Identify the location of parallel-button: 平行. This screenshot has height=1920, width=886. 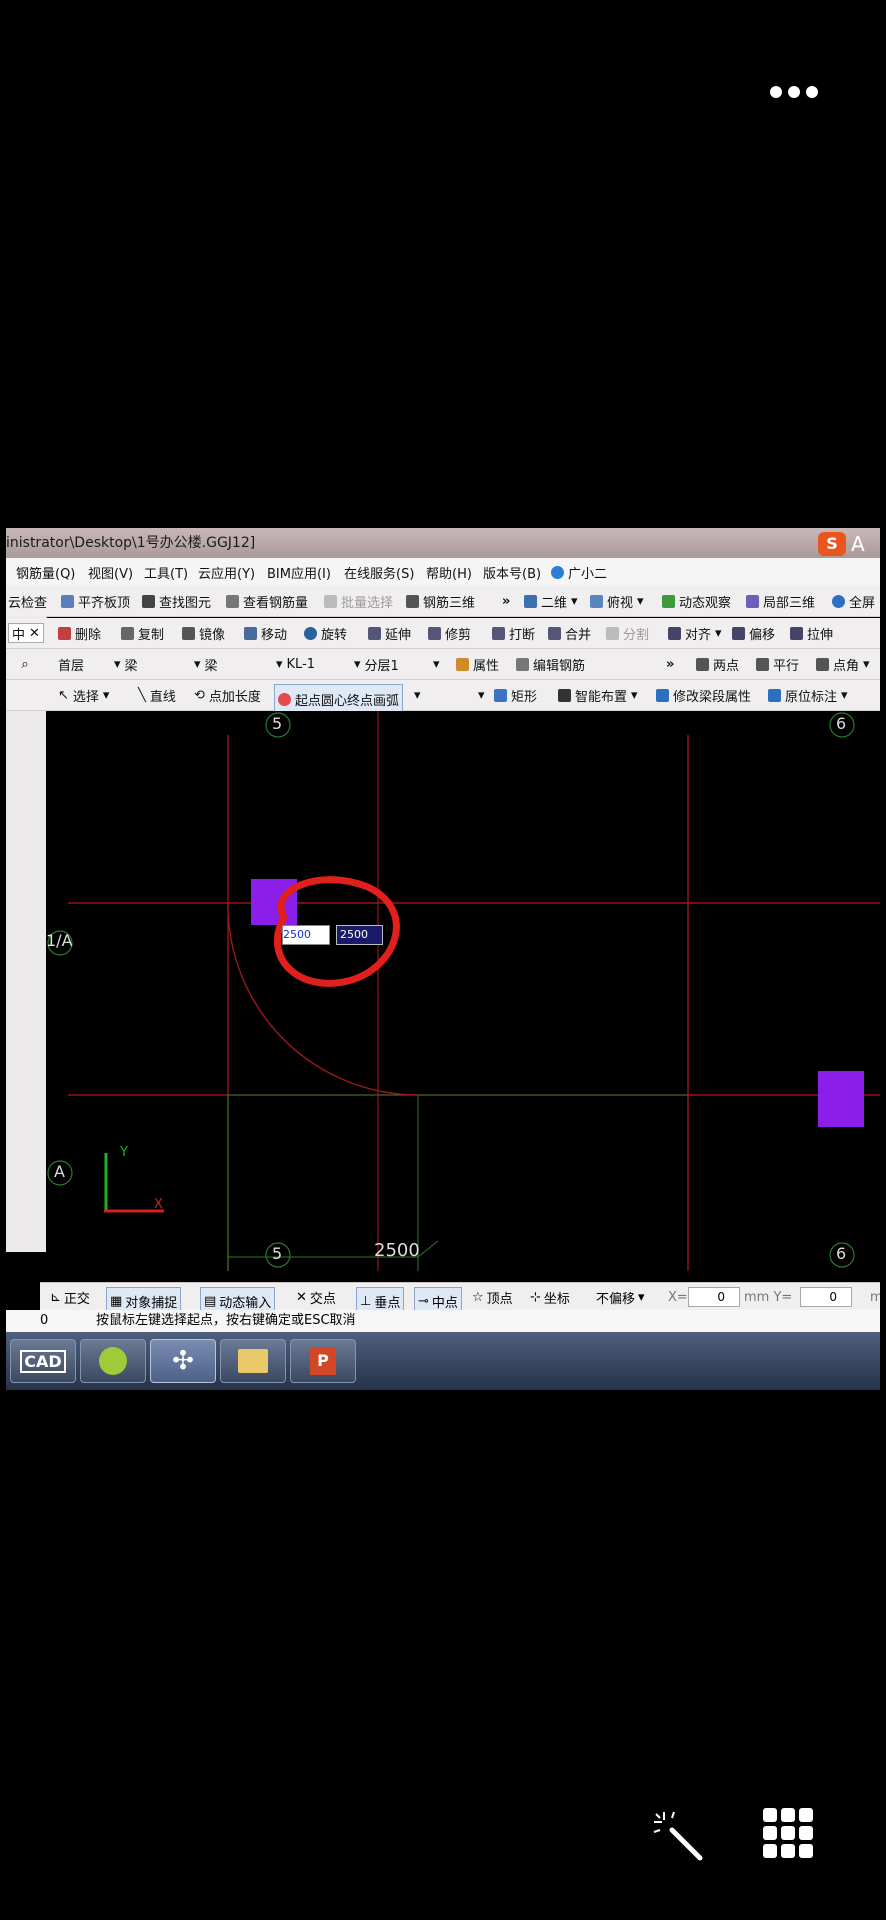
(777, 664).